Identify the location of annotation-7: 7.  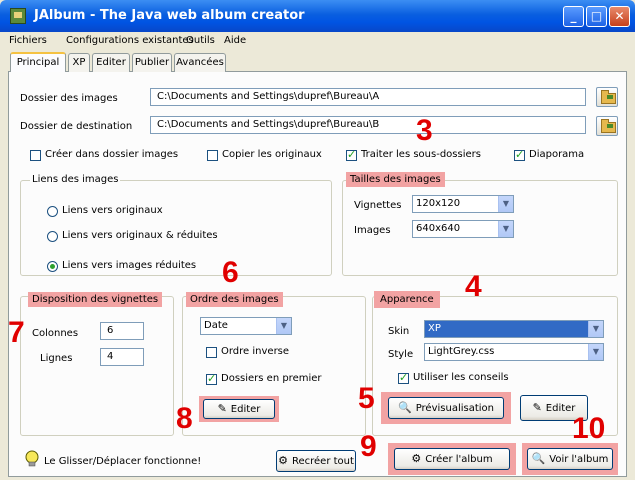
(16, 332).